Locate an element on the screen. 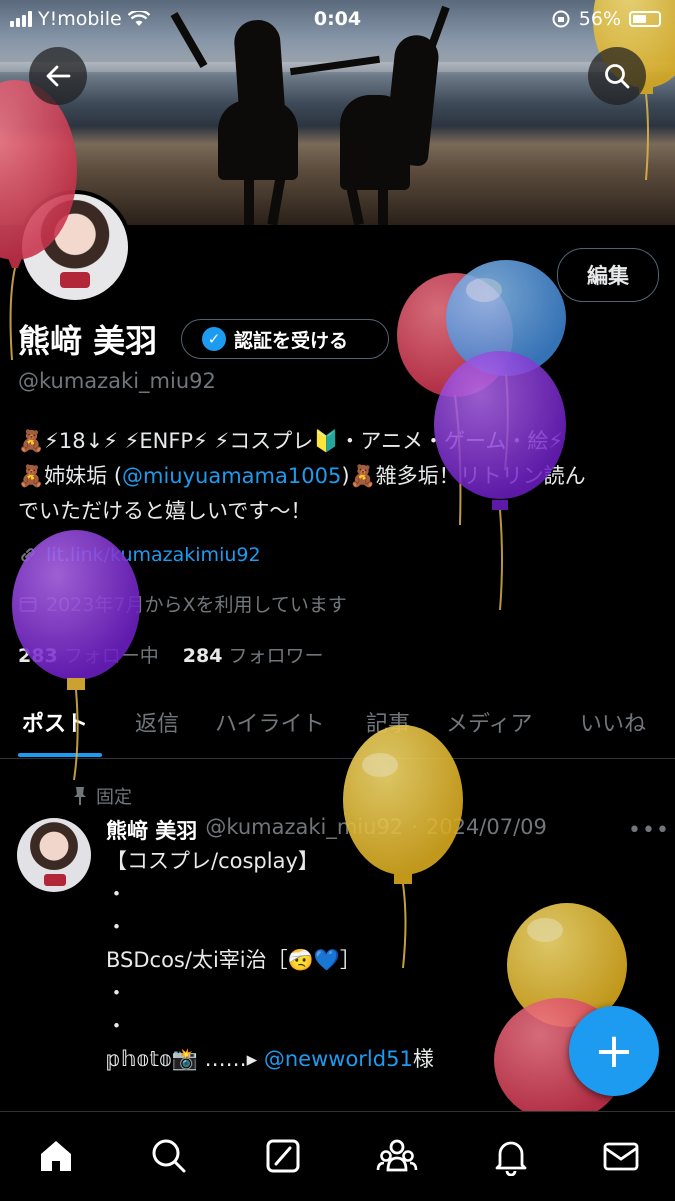  post-date: 2024/07/09 is located at coordinates (486, 830).